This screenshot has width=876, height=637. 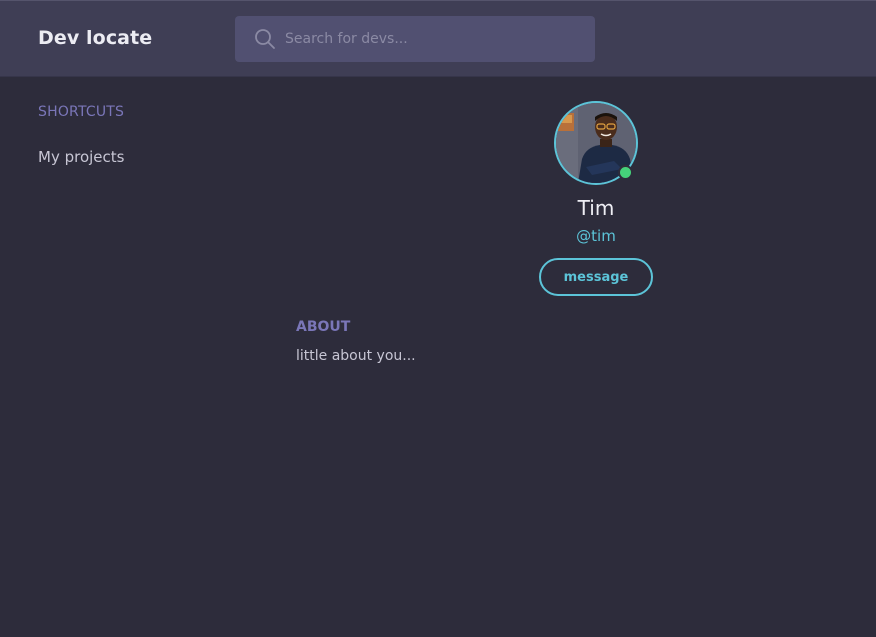 I want to click on sidebar-item-my-projects: My projects, so click(x=81, y=157).